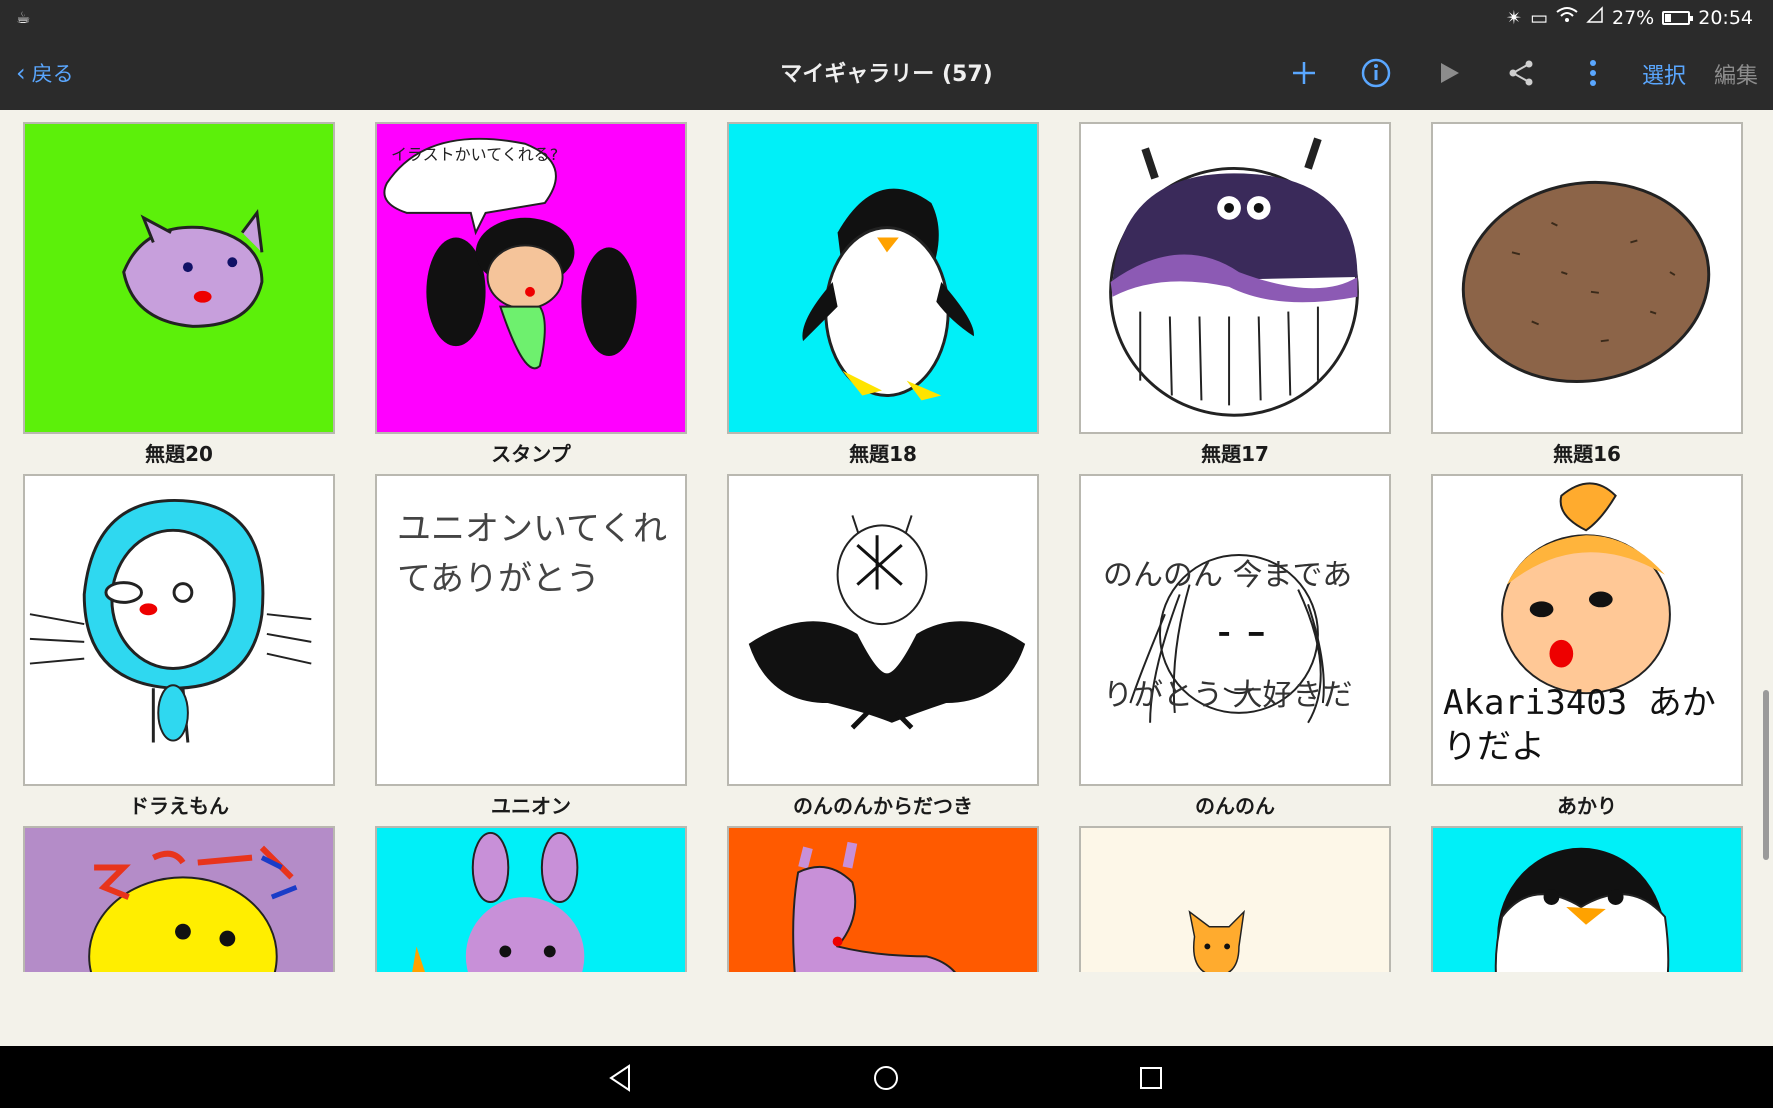  I want to click on more-vertical-icon, so click(1593, 73).